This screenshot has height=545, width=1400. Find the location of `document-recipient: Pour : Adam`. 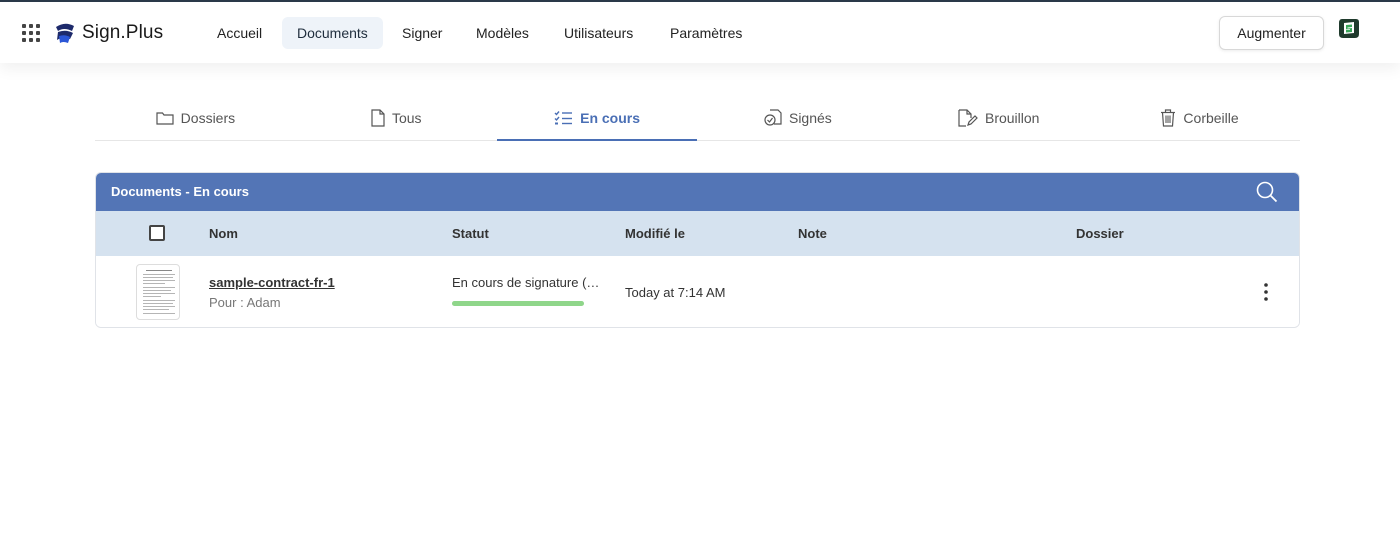

document-recipient: Pour : Adam is located at coordinates (245, 302).